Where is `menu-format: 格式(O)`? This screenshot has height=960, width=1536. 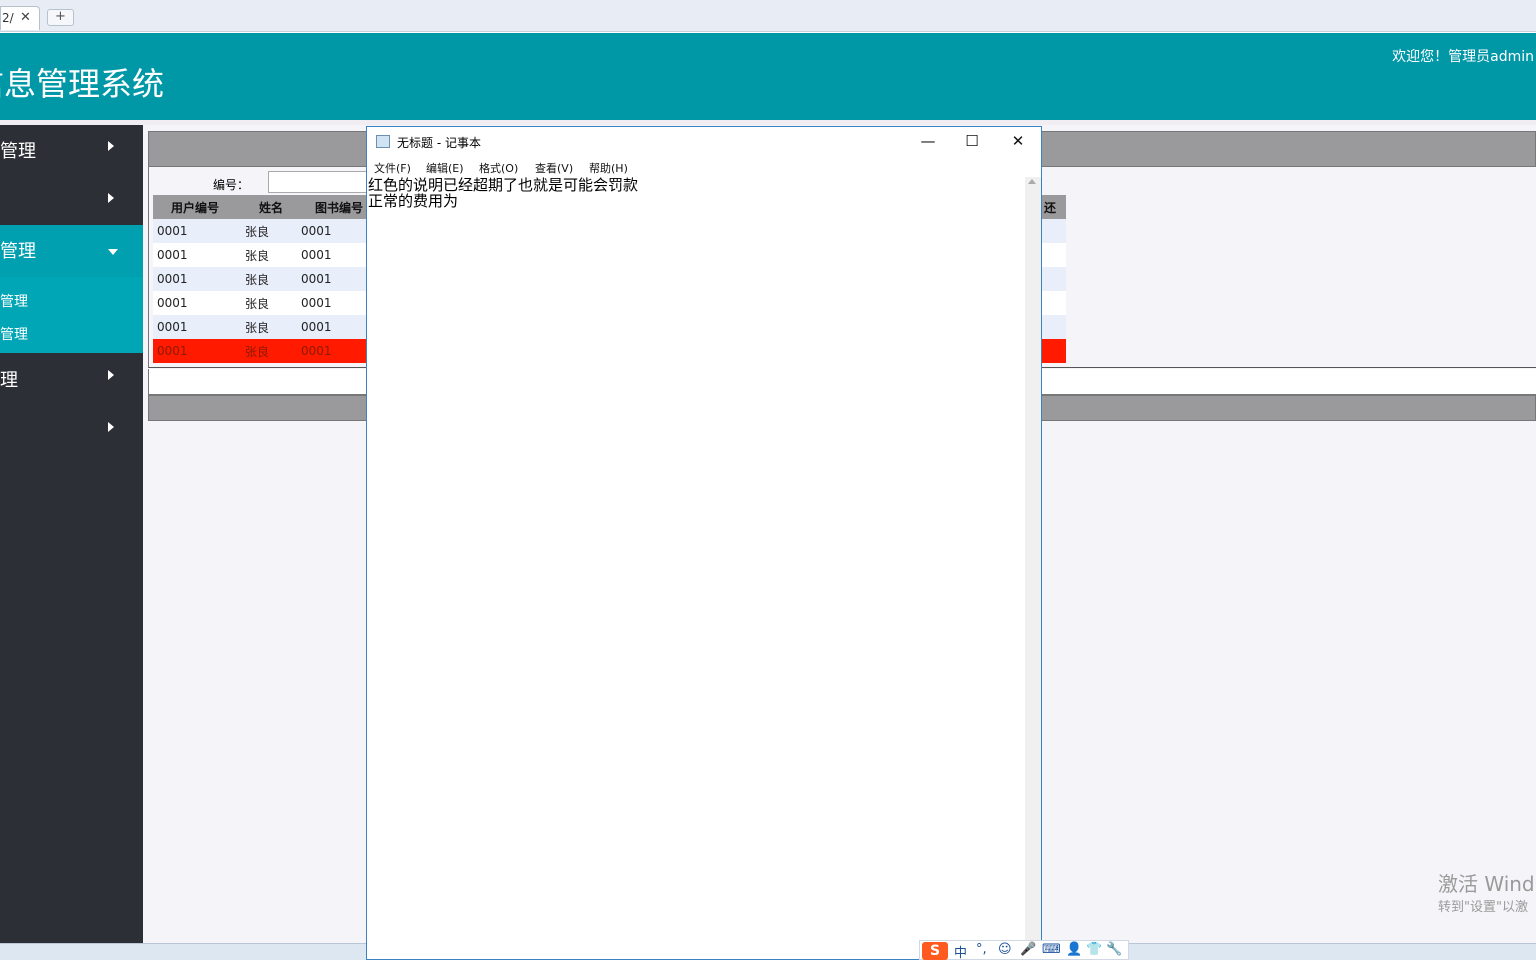 menu-format: 格式(O) is located at coordinates (498, 168).